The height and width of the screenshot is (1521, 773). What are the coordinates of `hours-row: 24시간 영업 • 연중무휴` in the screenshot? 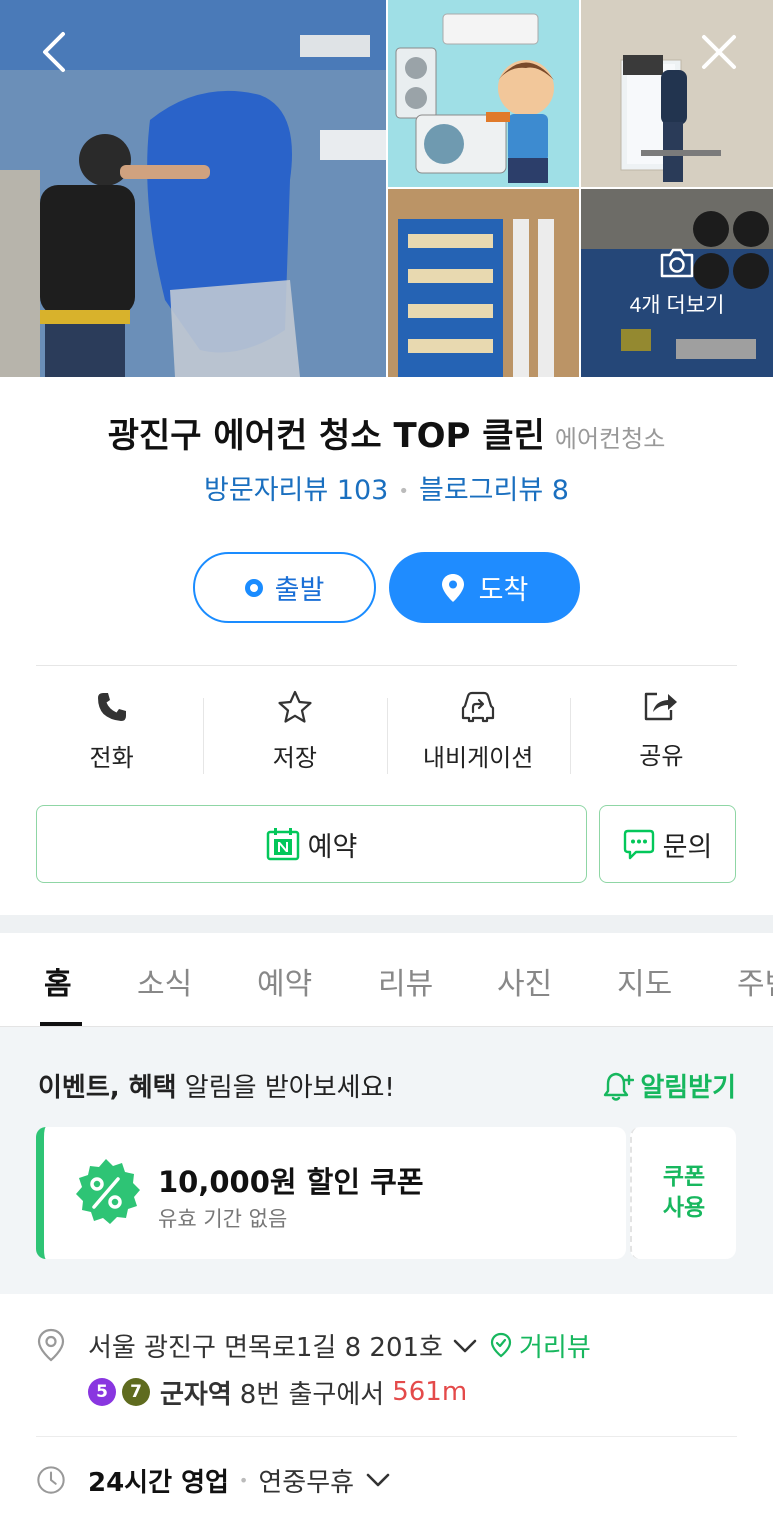 It's located at (213, 1480).